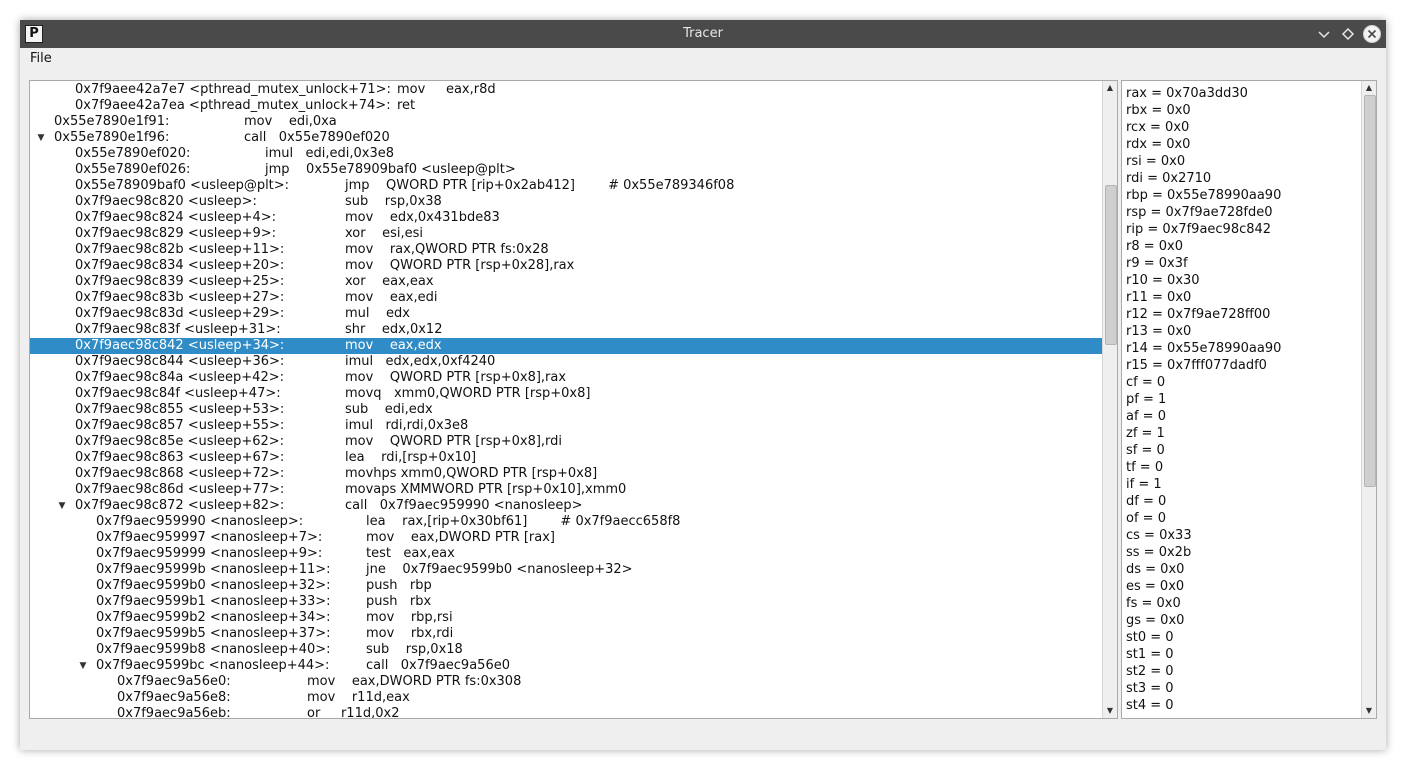 The width and height of the screenshot is (1406, 770). Describe the element at coordinates (1150, 688) in the screenshot. I see `register-row: st3 = 0` at that location.